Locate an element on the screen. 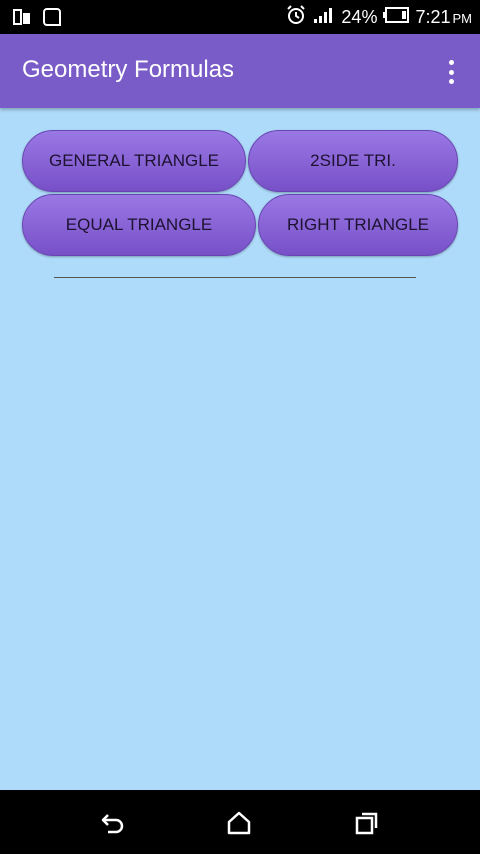 The height and width of the screenshot is (854, 480). home-icon is located at coordinates (239, 823).